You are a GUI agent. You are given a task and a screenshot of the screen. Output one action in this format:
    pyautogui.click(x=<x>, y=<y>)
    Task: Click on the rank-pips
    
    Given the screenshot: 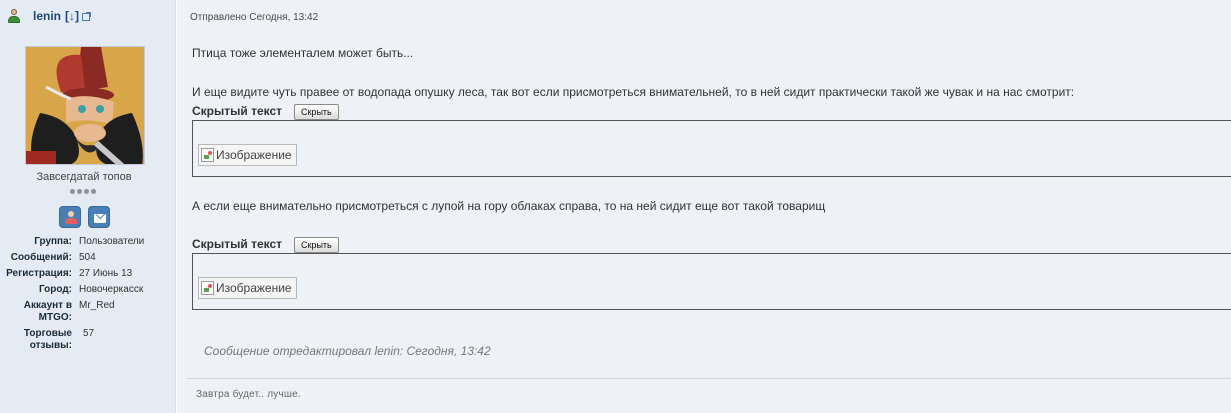 What is the action you would take?
    pyautogui.click(x=83, y=191)
    